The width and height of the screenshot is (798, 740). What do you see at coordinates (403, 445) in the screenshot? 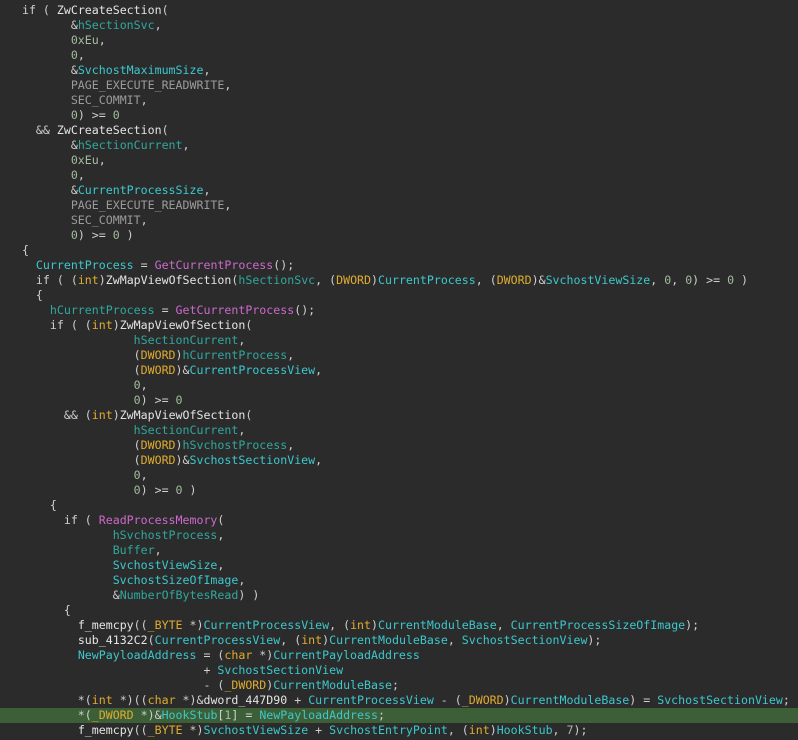
I see `code-line: (DWORD)hSvchostProcess,` at bounding box center [403, 445].